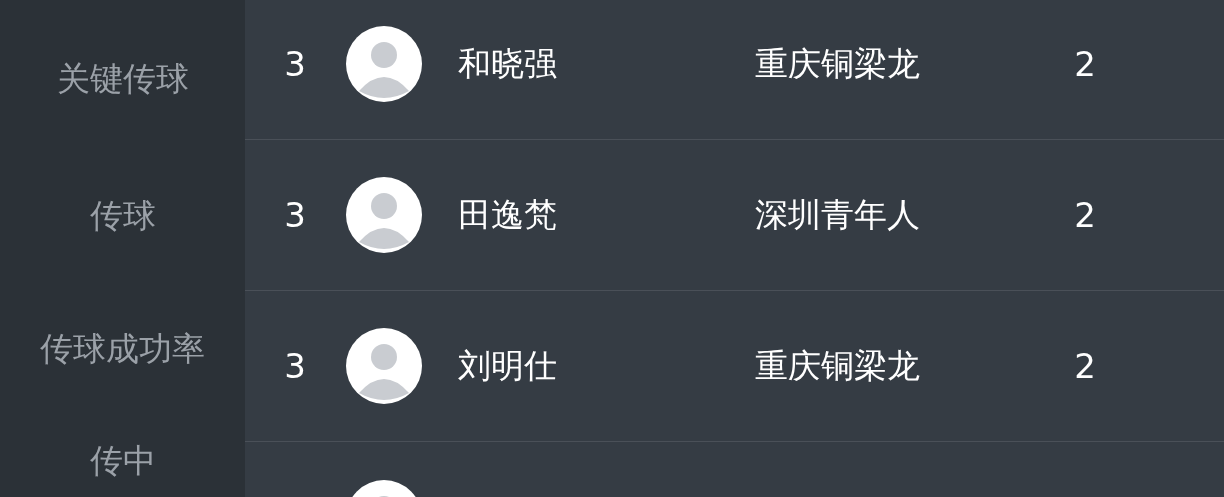 The width and height of the screenshot is (1224, 497). What do you see at coordinates (838, 215) in the screenshot?
I see `team-name: 深圳青年人` at bounding box center [838, 215].